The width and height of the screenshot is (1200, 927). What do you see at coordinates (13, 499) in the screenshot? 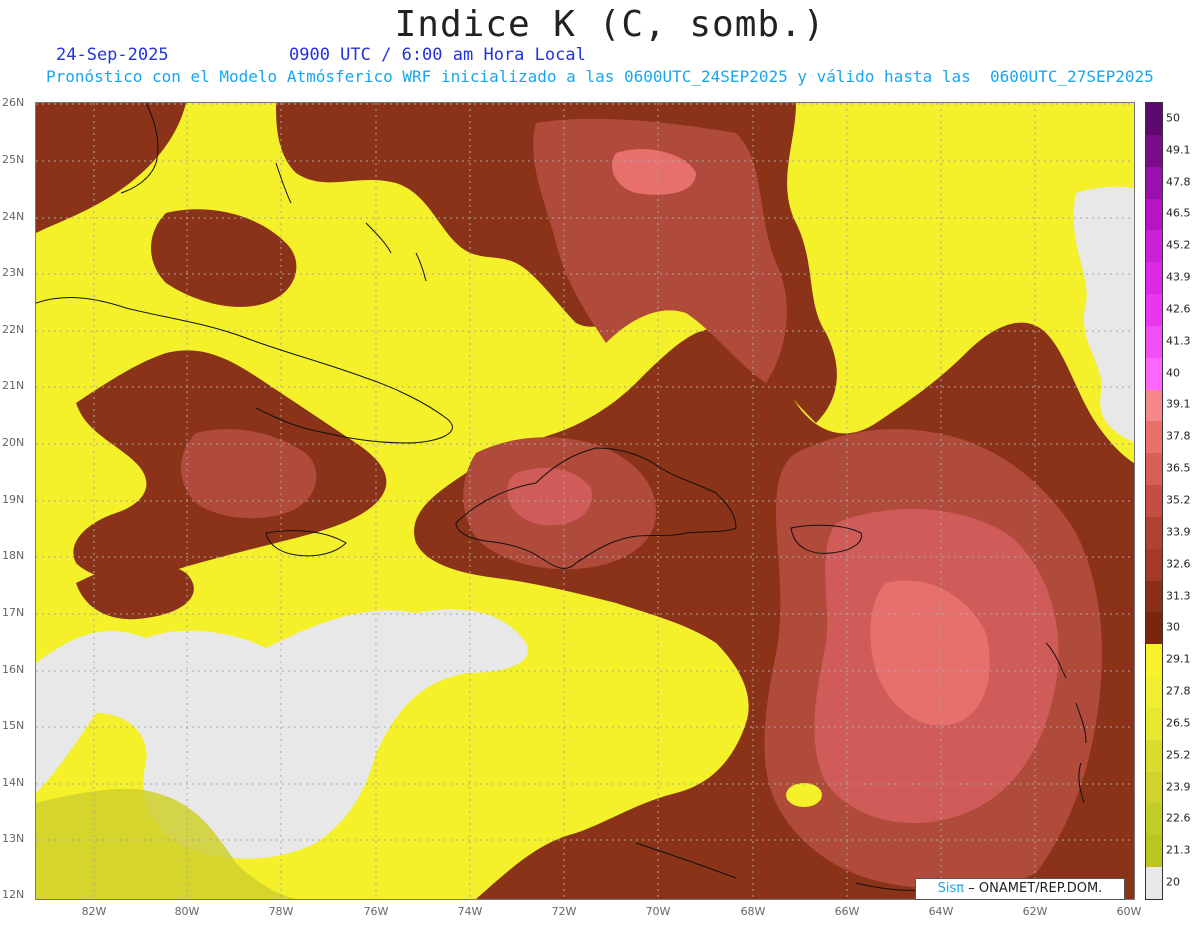
I see `lat-label-19n: 19N` at bounding box center [13, 499].